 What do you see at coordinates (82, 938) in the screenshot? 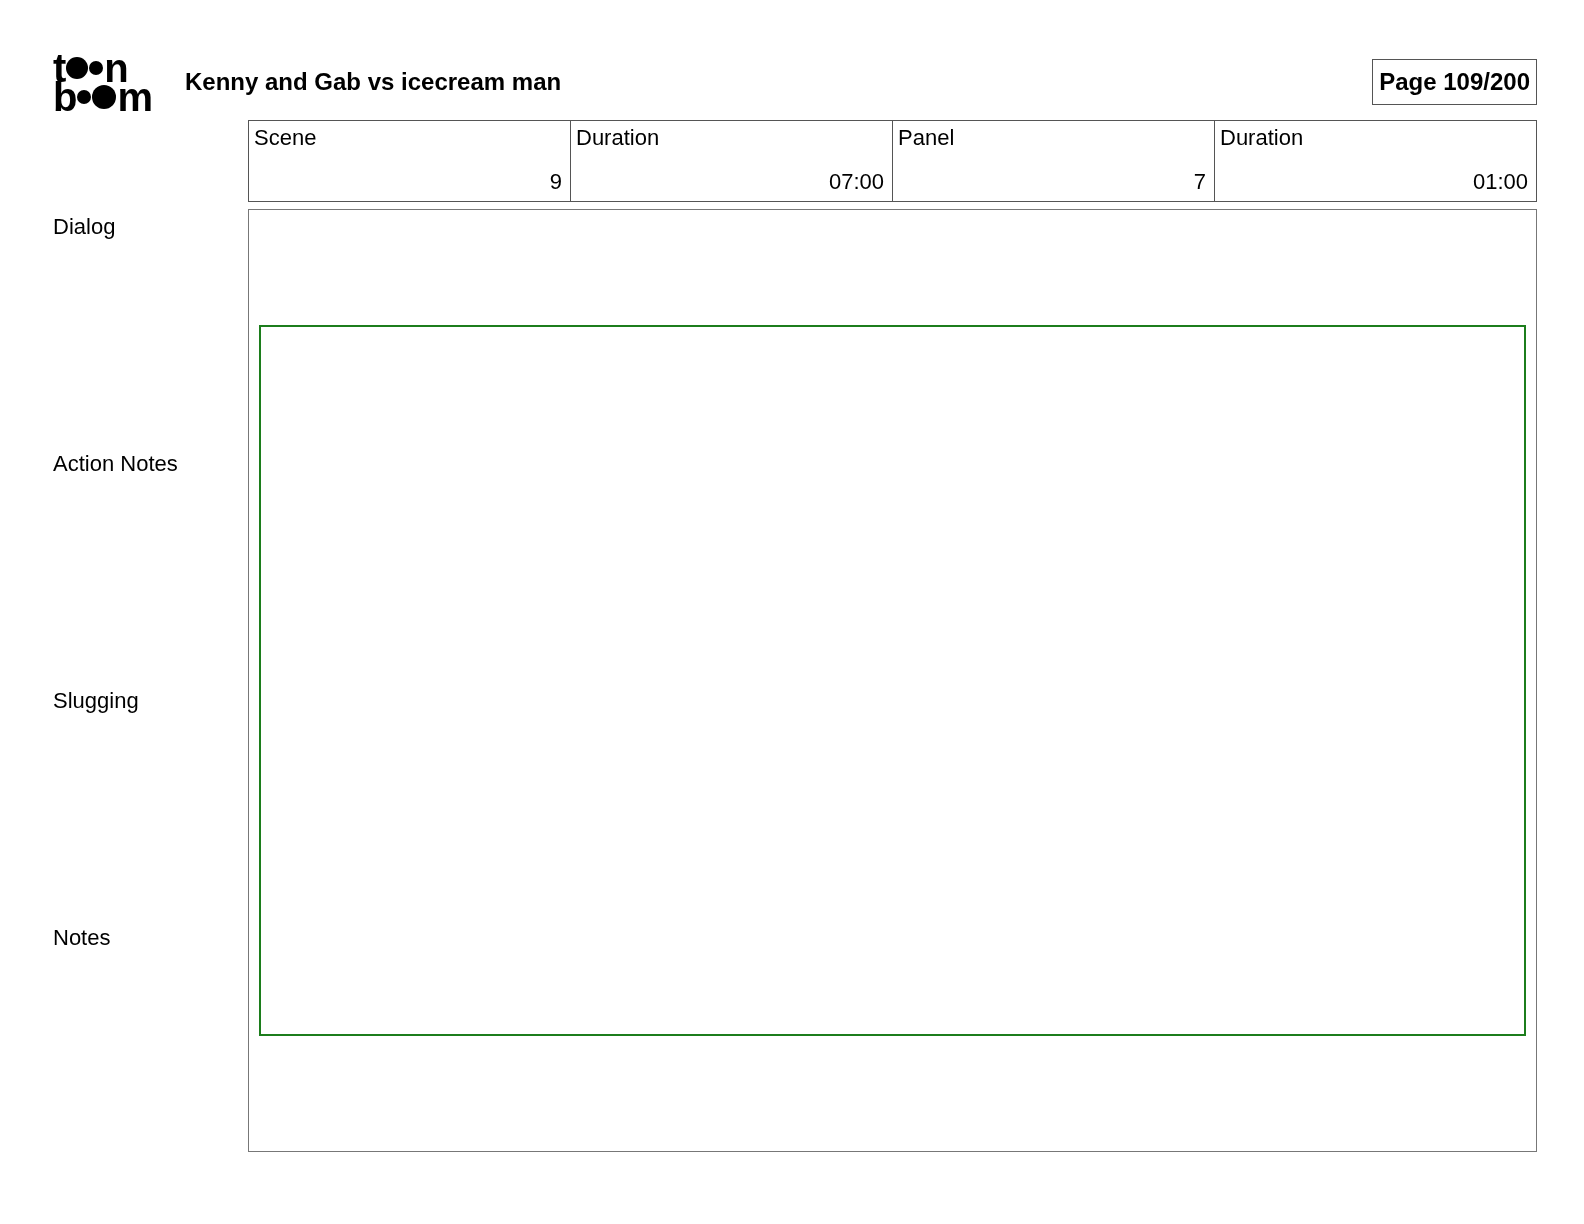
I see `section-label: Notes` at bounding box center [82, 938].